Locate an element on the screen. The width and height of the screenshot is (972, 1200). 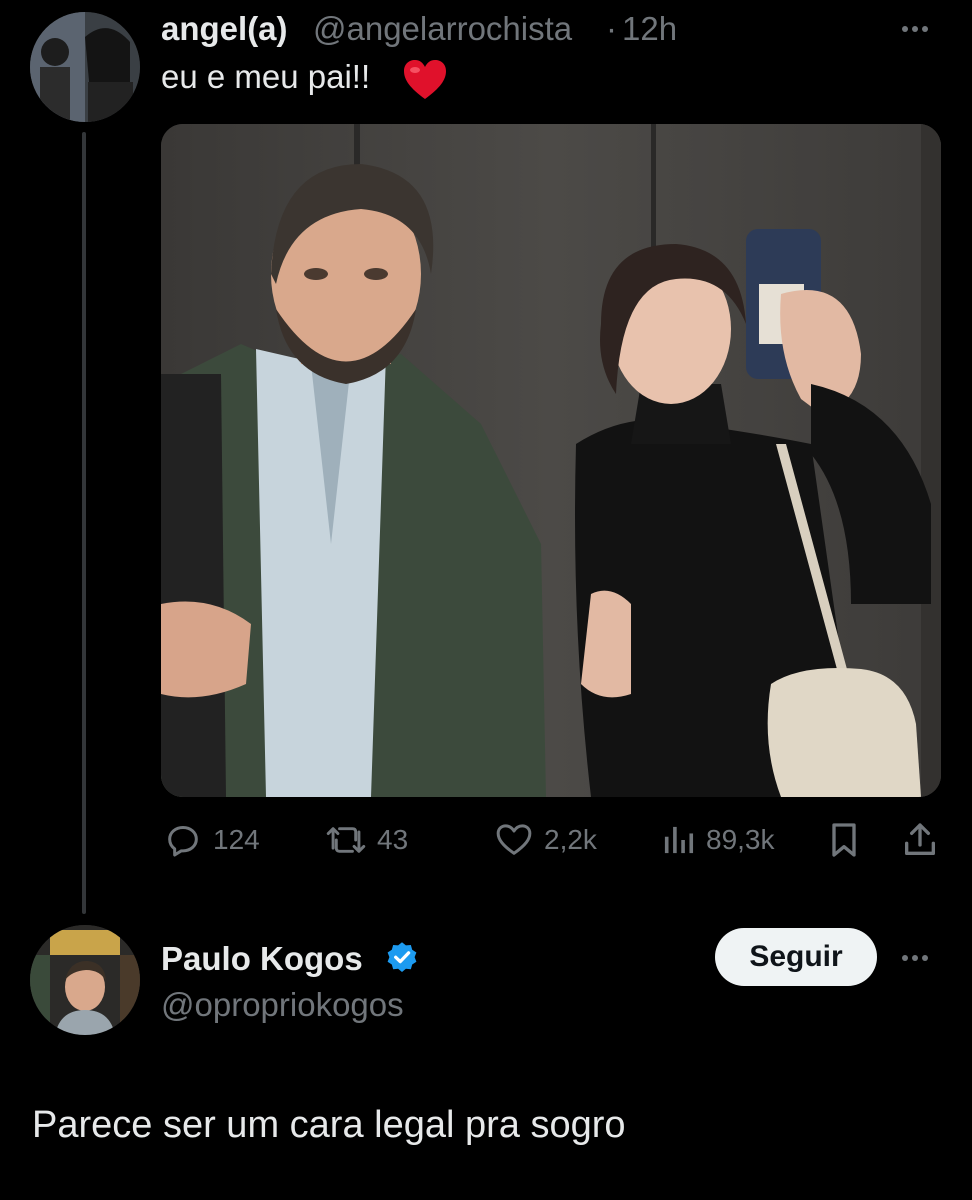
views-button: 89,3k is located at coordinates (717, 840).